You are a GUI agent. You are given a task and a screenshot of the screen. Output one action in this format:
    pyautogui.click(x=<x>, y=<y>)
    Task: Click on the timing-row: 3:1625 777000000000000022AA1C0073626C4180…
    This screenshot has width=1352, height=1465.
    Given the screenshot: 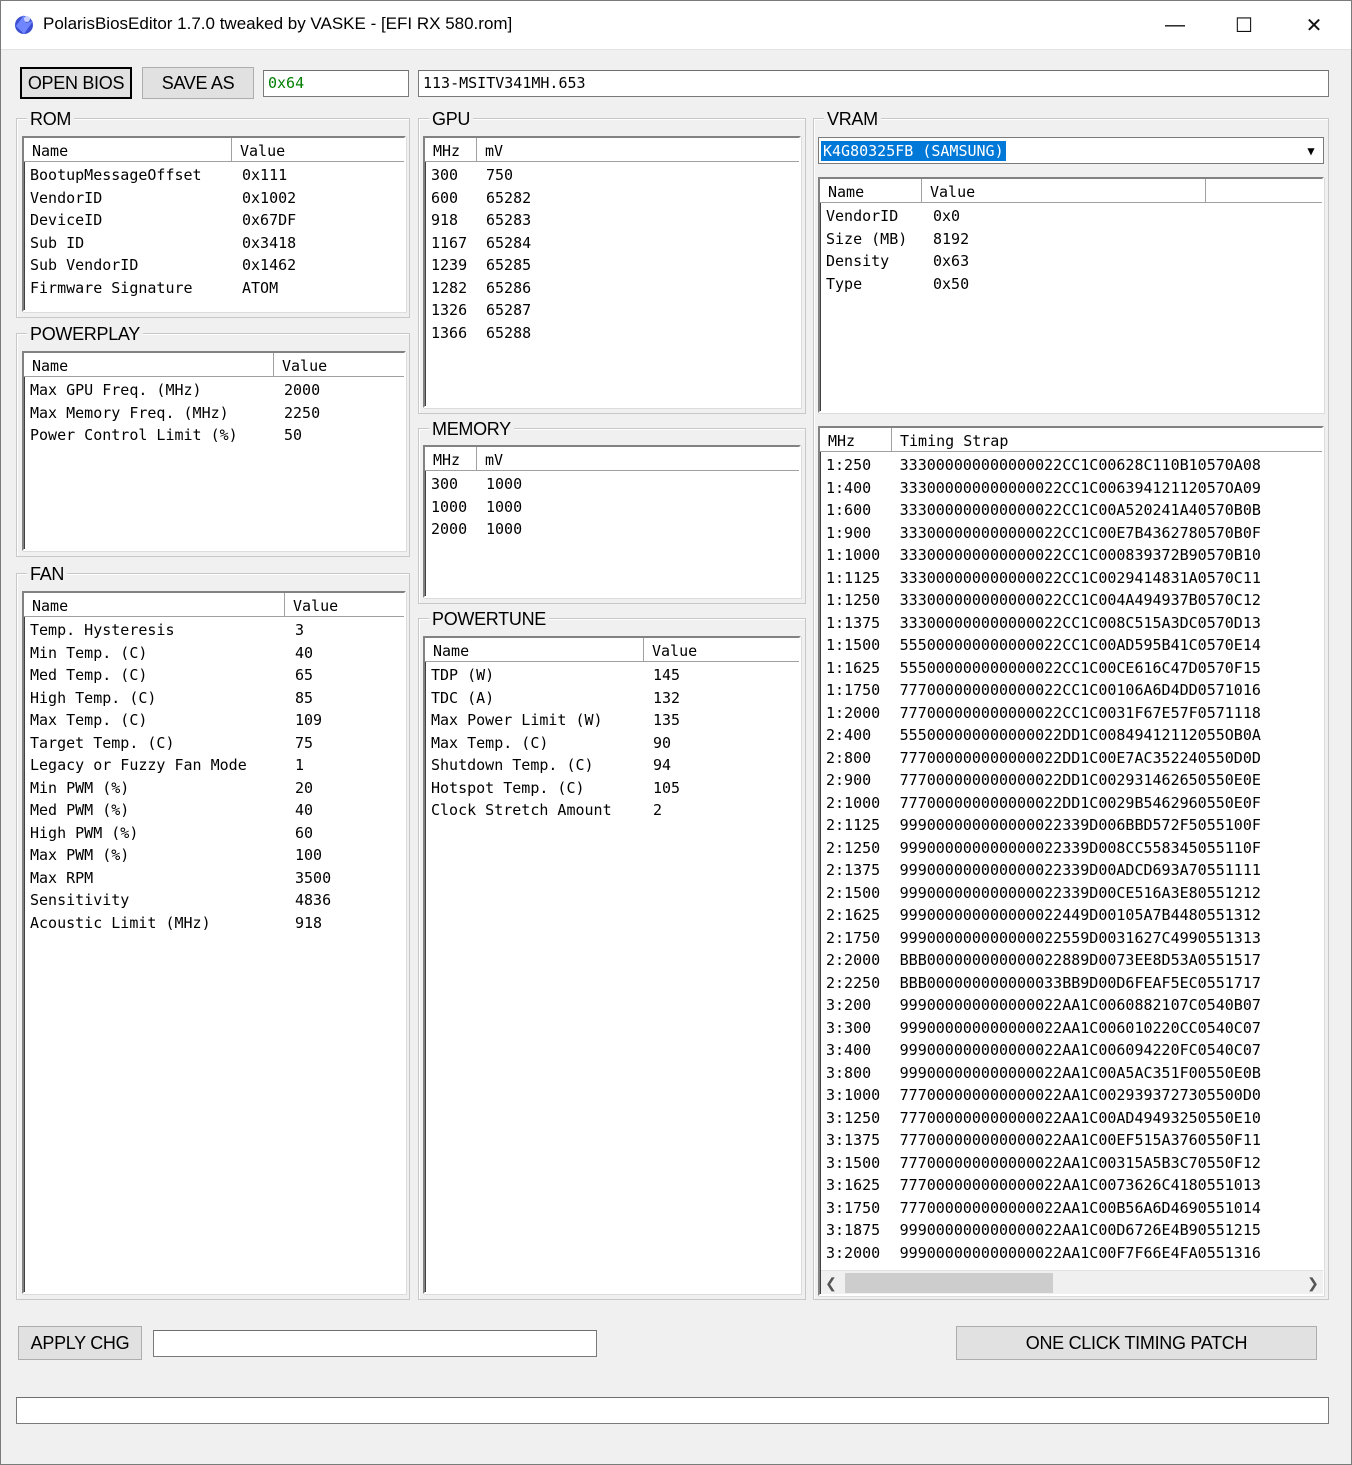 What is the action you would take?
    pyautogui.click(x=1074, y=1187)
    